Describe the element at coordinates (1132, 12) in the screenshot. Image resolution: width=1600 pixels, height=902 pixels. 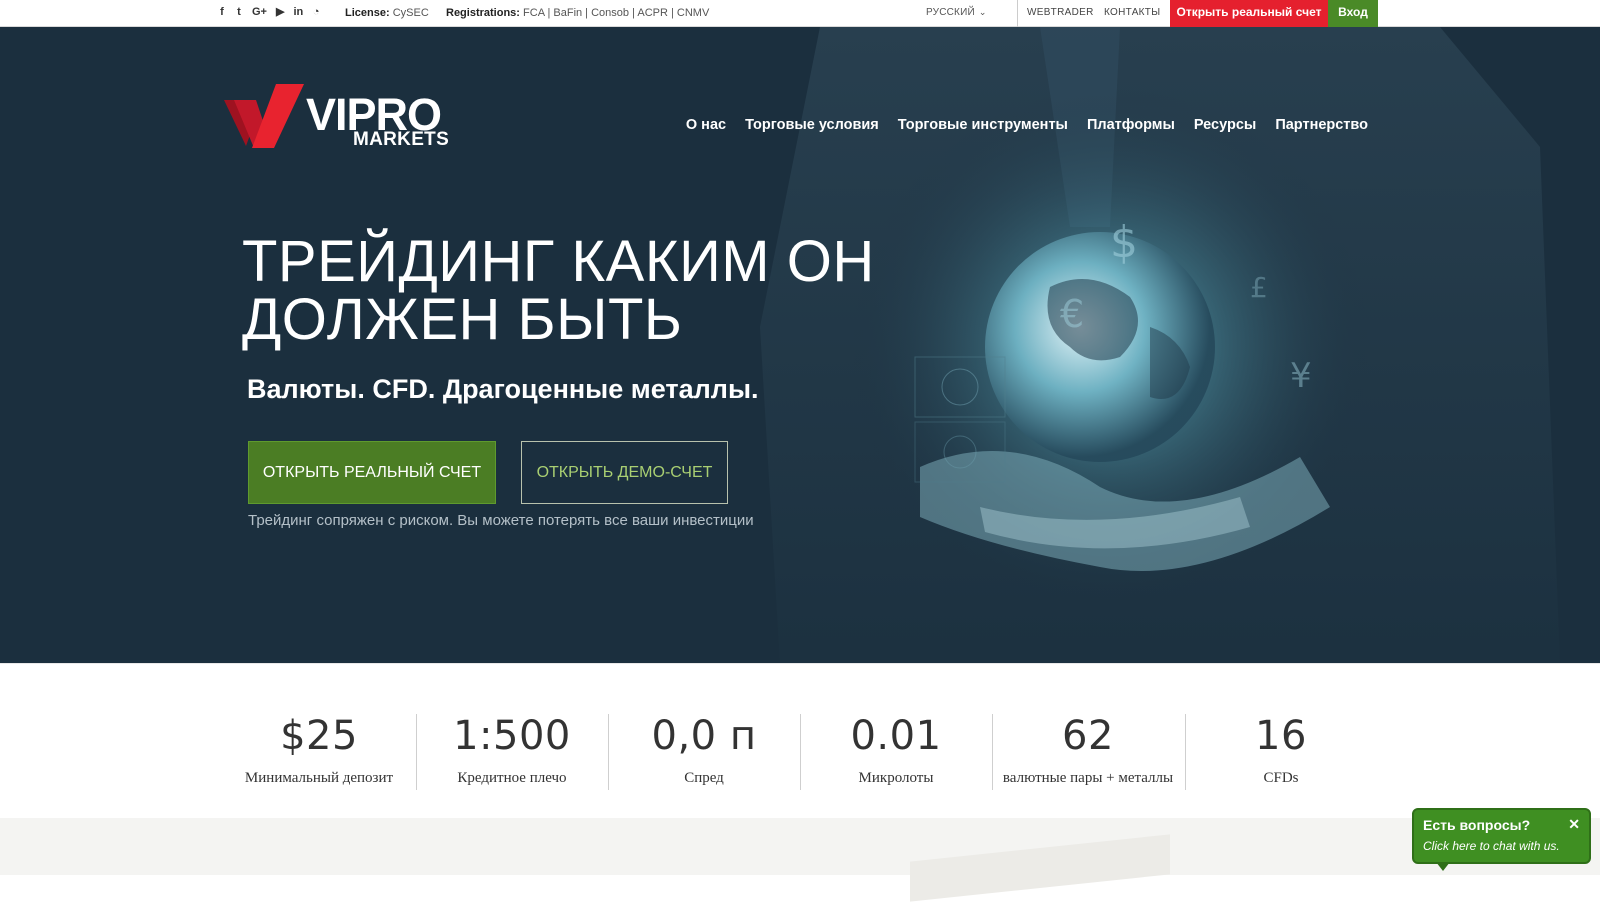
I see `contacts-link: КОНТАКТЫ` at that location.